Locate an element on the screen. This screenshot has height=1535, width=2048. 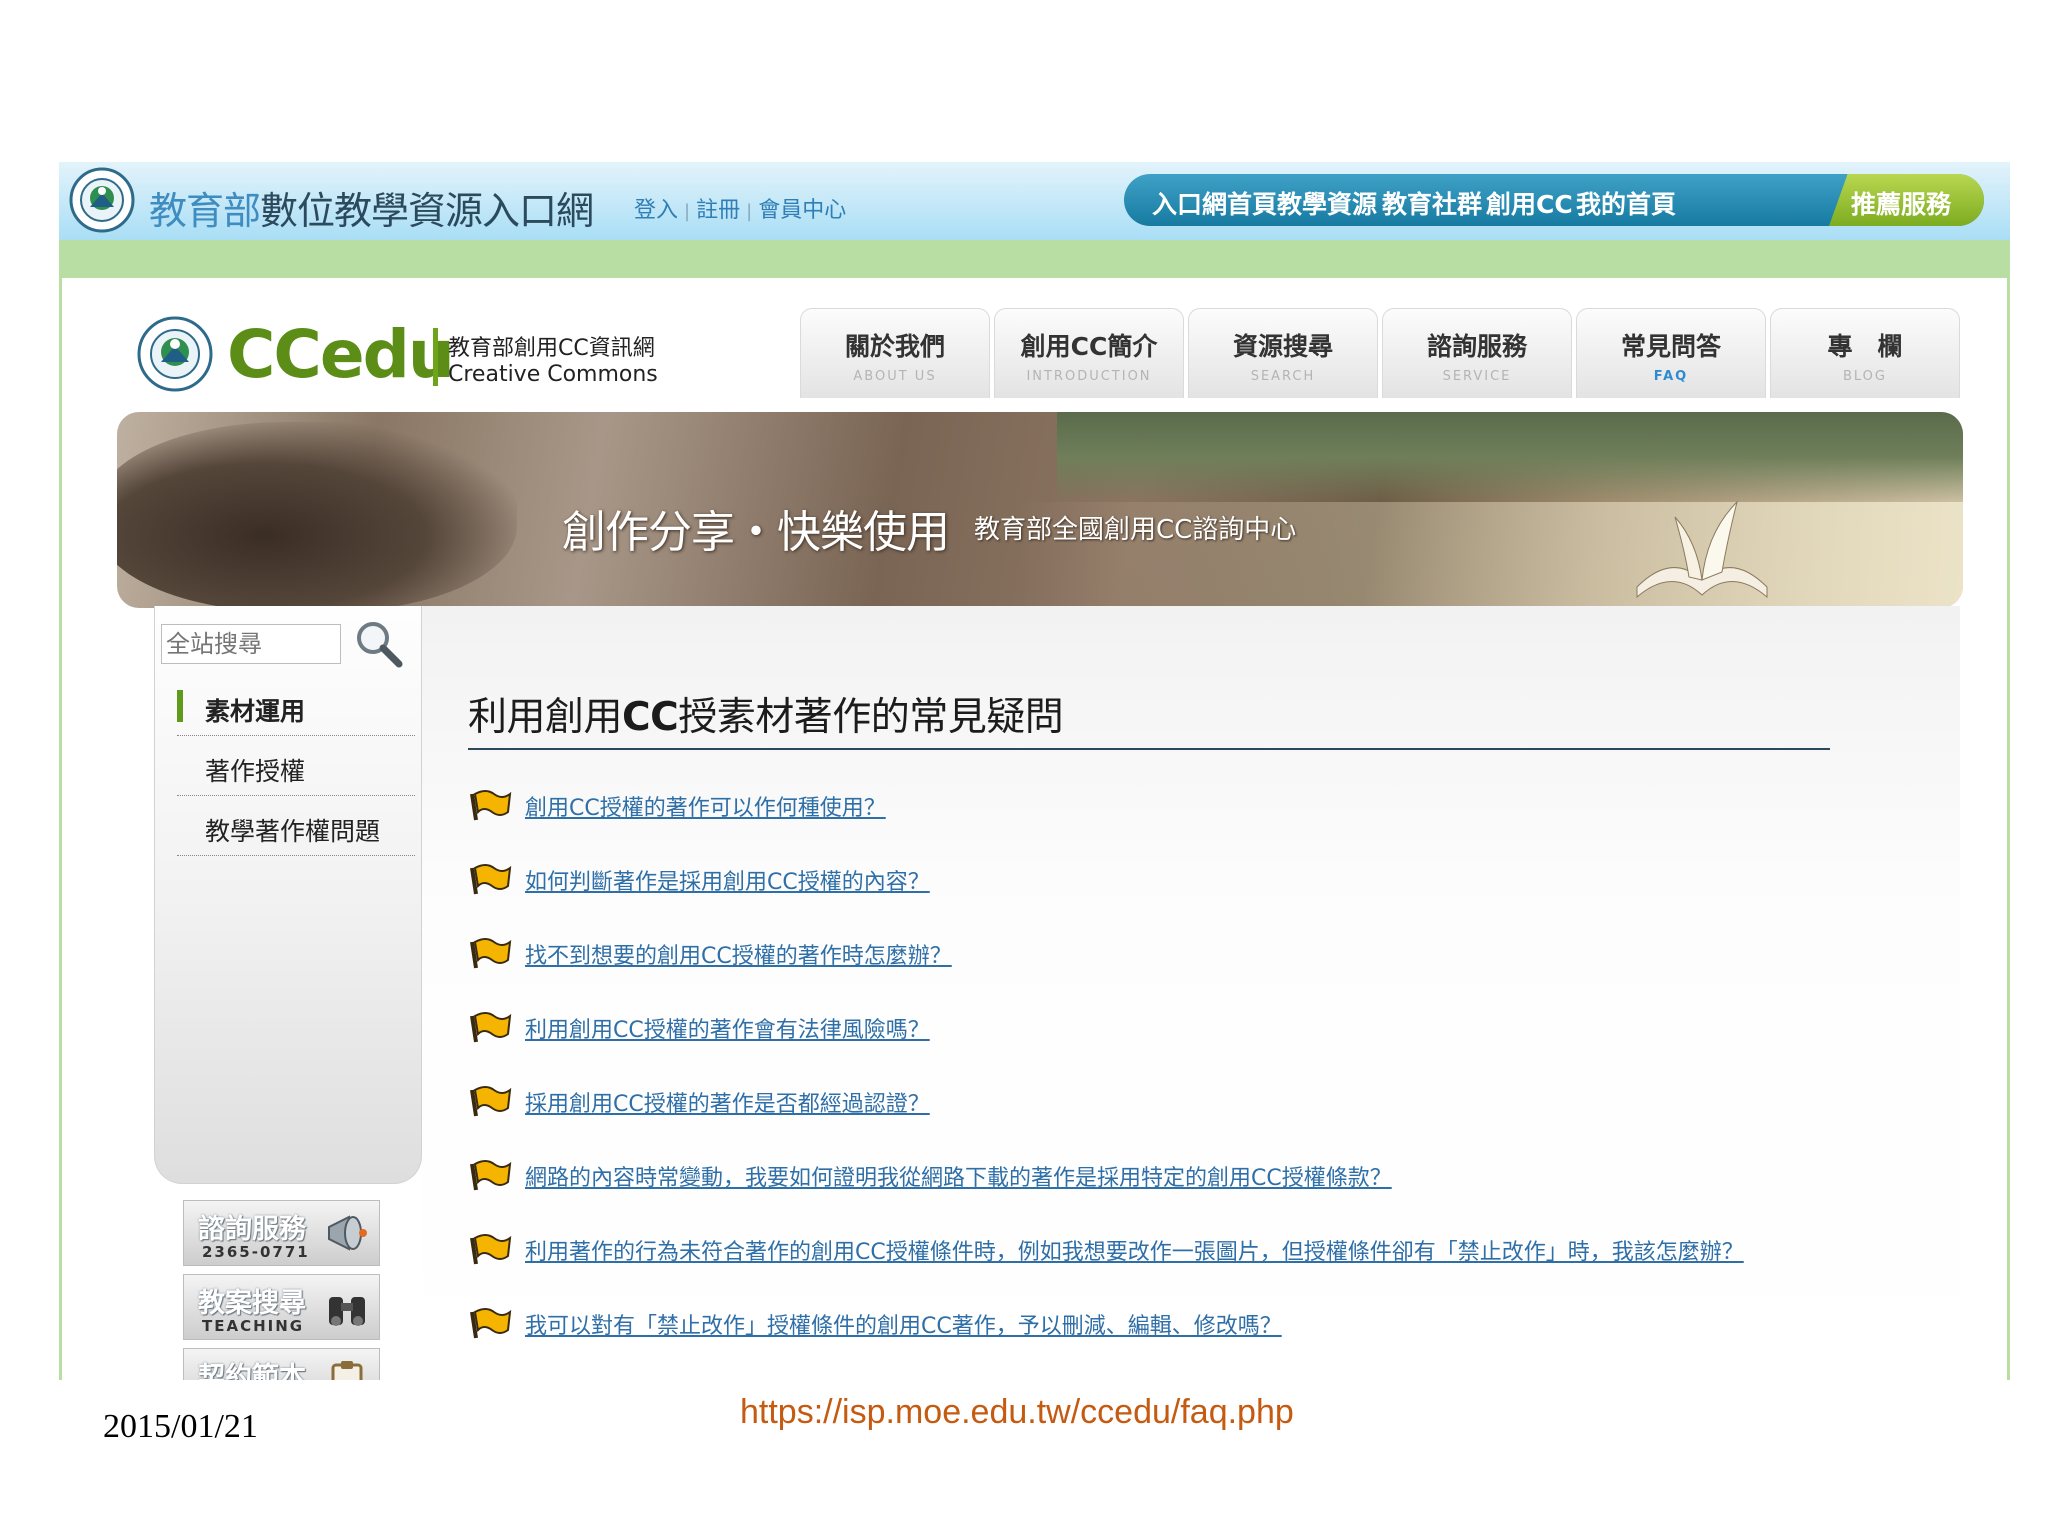
faq-title-pre: 利用創用 is located at coordinates (545, 717).